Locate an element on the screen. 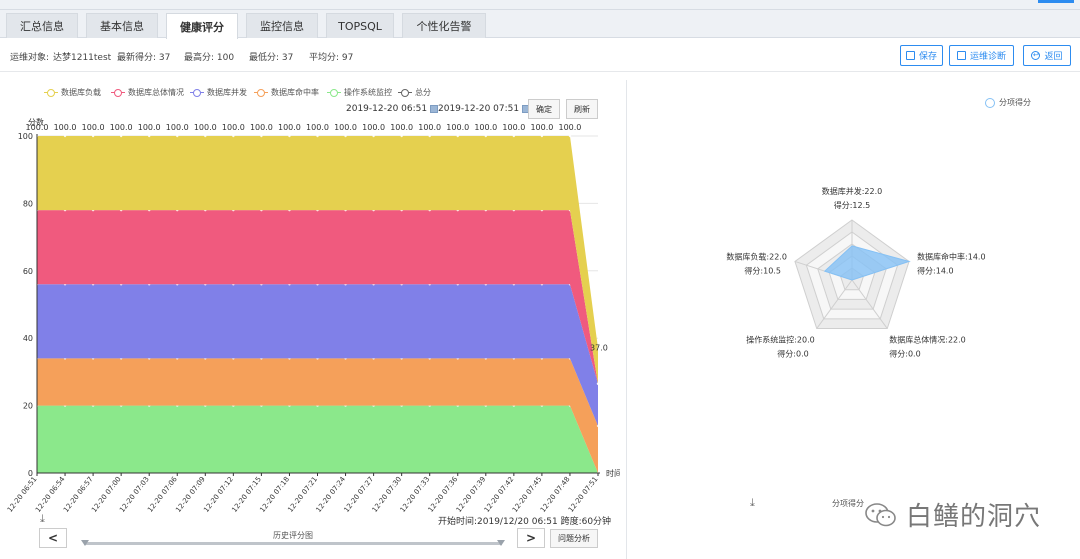 Image resolution: width=1080 pixels, height=559 pixels. history-slider: 历史评分图 is located at coordinates (293, 537).